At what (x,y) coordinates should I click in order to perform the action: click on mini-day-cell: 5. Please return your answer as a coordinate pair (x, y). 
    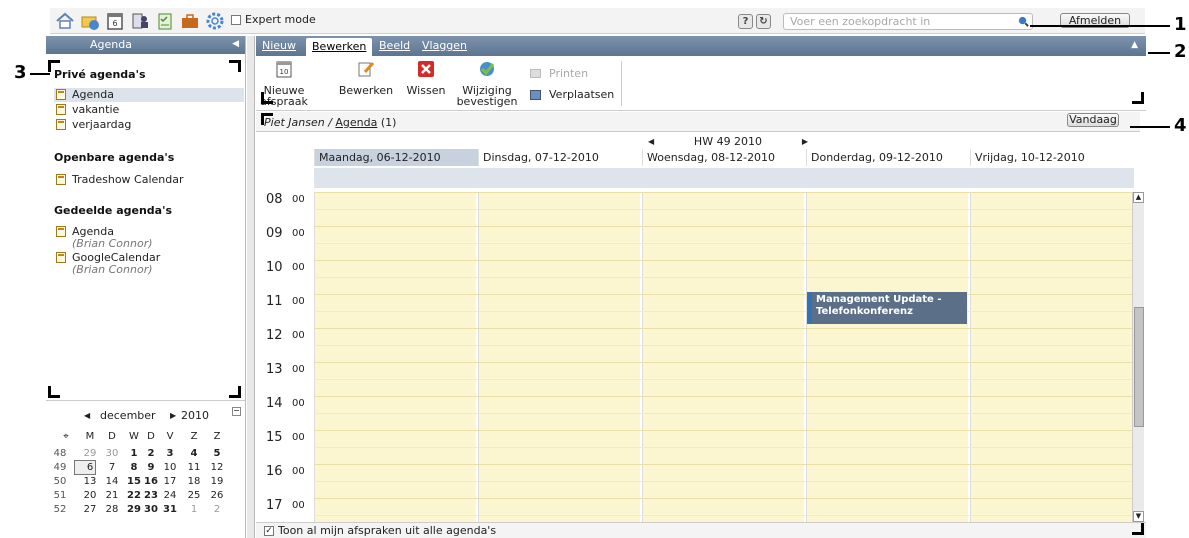
    Looking at the image, I should click on (217, 453).